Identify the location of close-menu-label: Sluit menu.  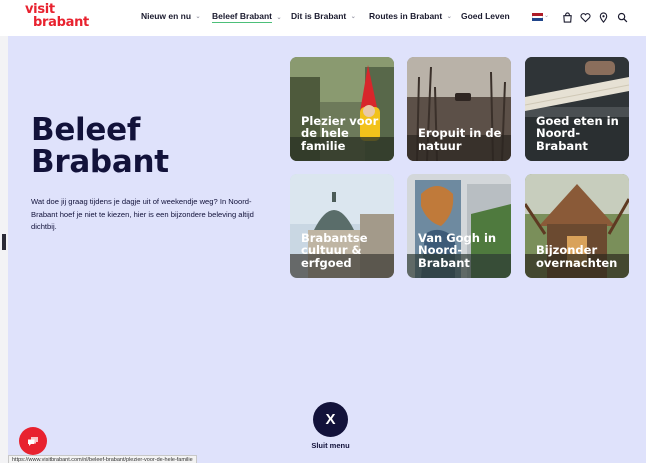
(330, 445).